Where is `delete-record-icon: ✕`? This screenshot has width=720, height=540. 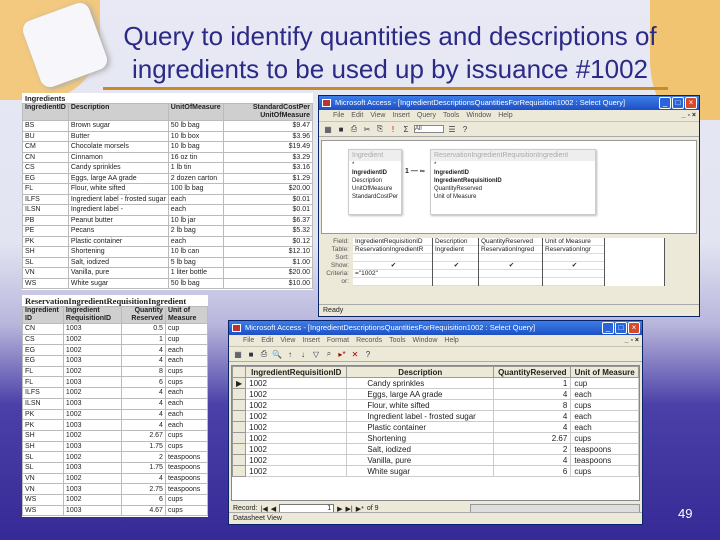
delete-record-icon: ✕ is located at coordinates (355, 354).